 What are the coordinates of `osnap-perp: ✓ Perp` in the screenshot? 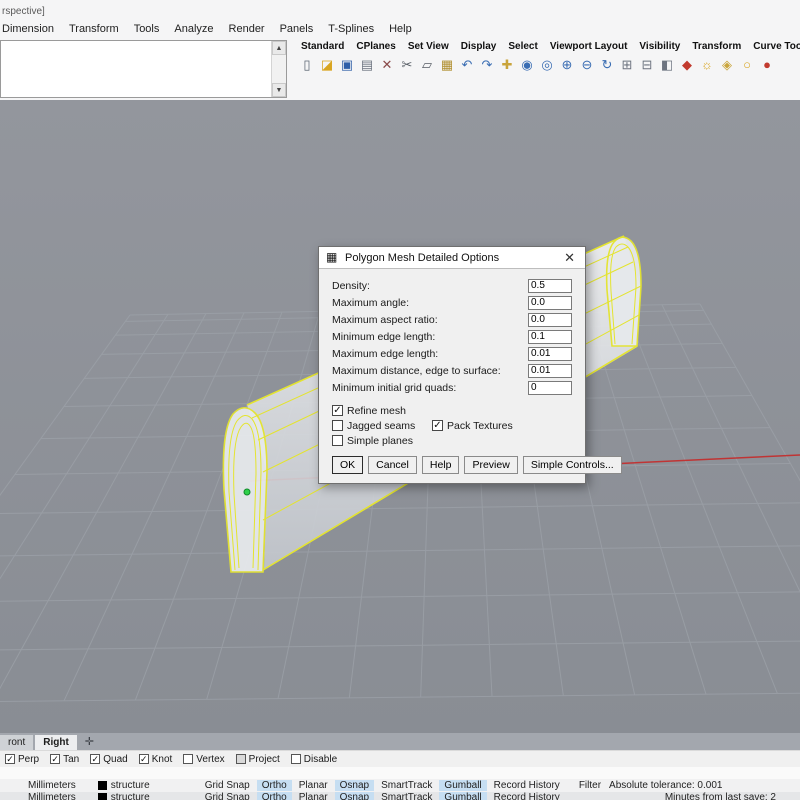 It's located at (22, 759).